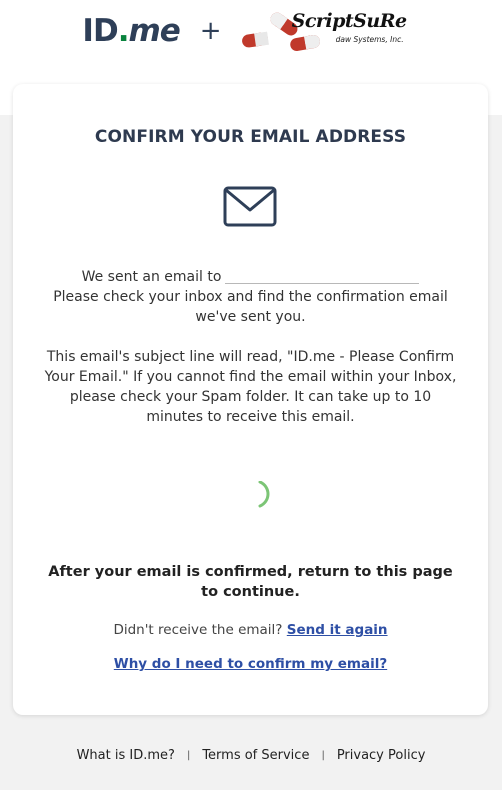 The height and width of the screenshot is (790, 502). I want to click on send-again-link: Send it again, so click(337, 630).